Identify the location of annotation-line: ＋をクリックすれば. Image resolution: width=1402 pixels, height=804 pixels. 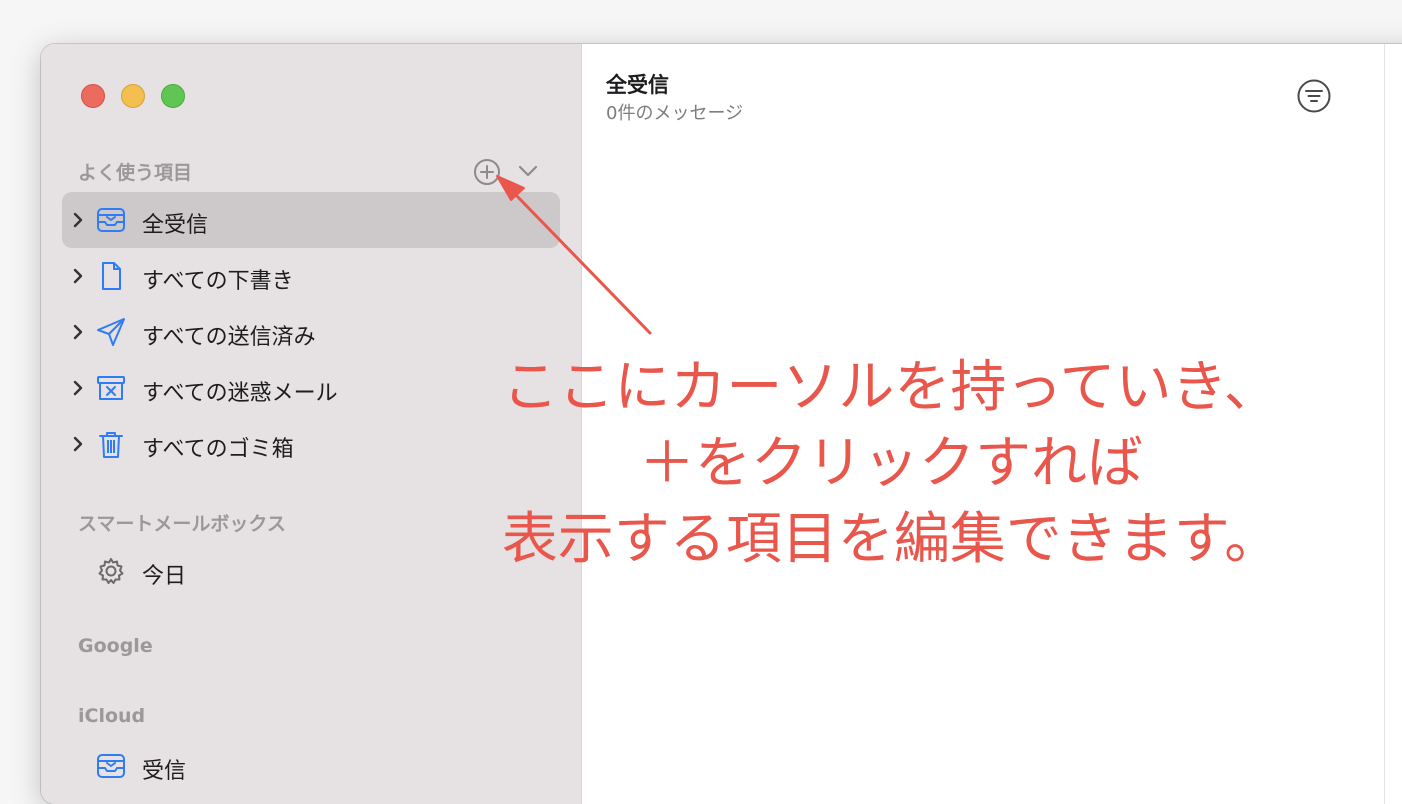
(891, 463).